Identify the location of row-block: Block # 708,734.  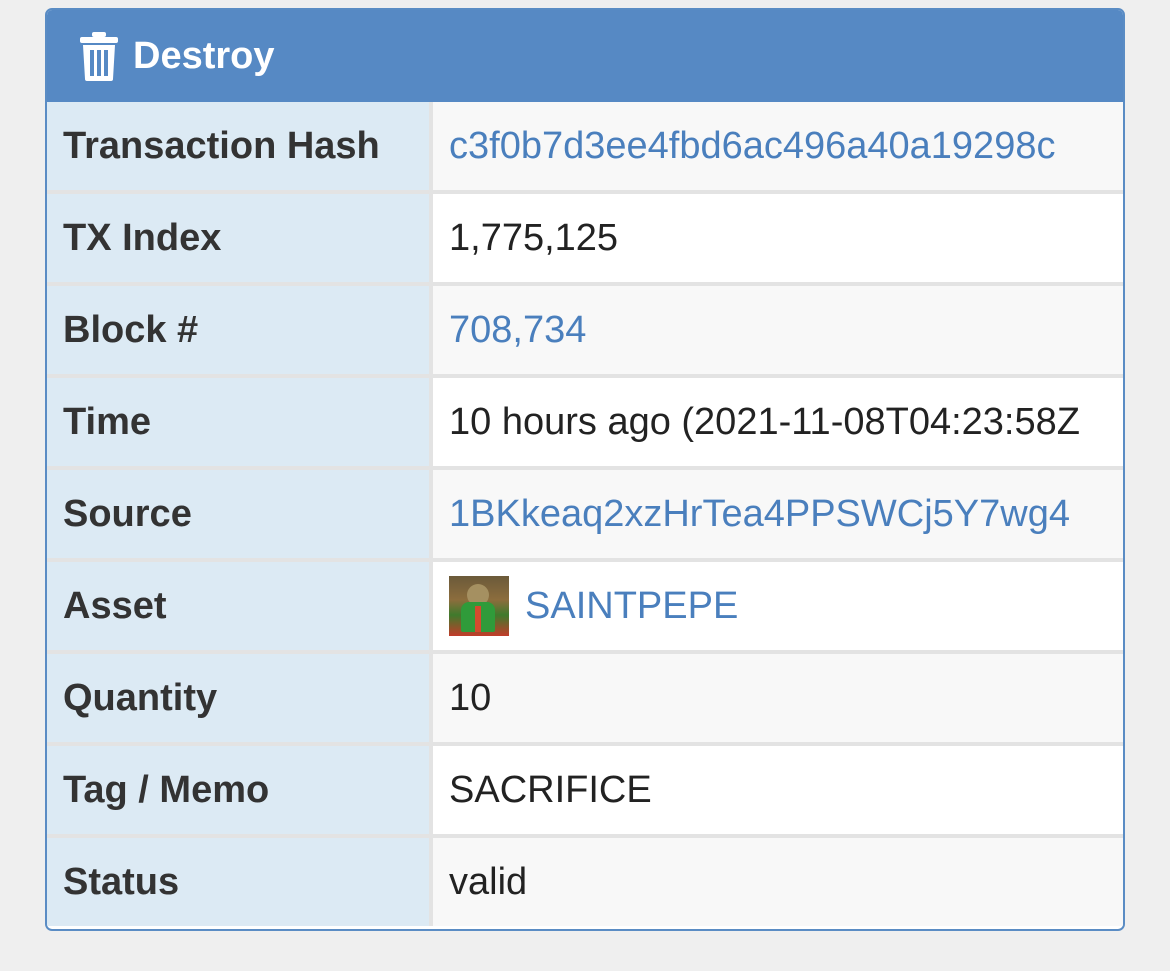
(585, 329).